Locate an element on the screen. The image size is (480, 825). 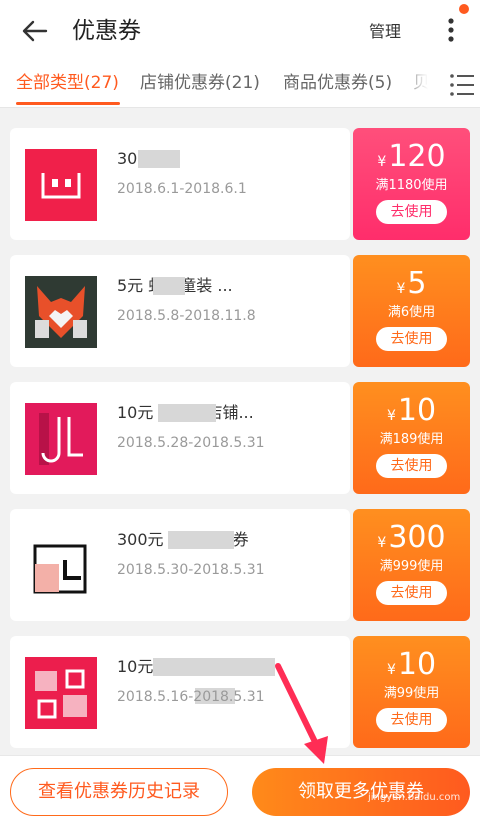
coupon-value-panel: ¥300 满999使用 去使用 is located at coordinates (411, 565).